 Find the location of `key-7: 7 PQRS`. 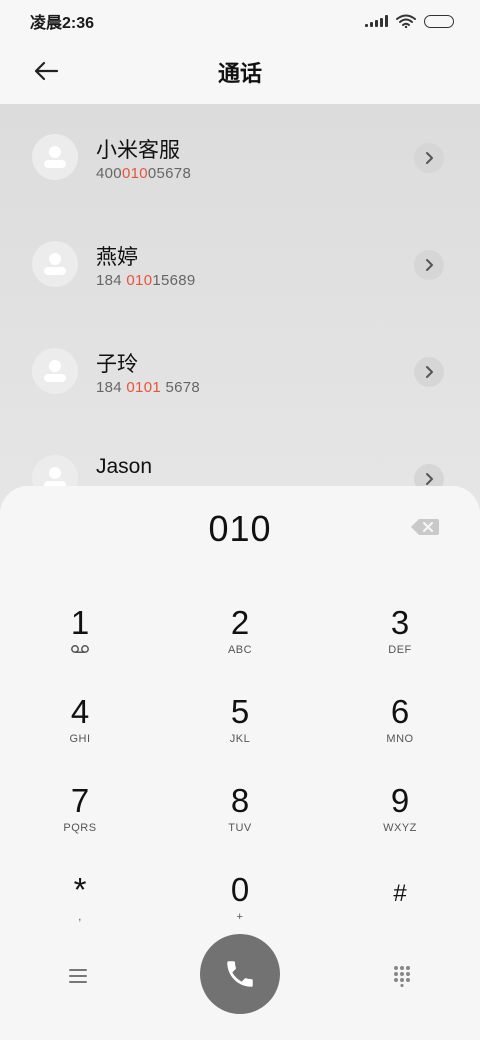

key-7: 7 PQRS is located at coordinates (80, 812).